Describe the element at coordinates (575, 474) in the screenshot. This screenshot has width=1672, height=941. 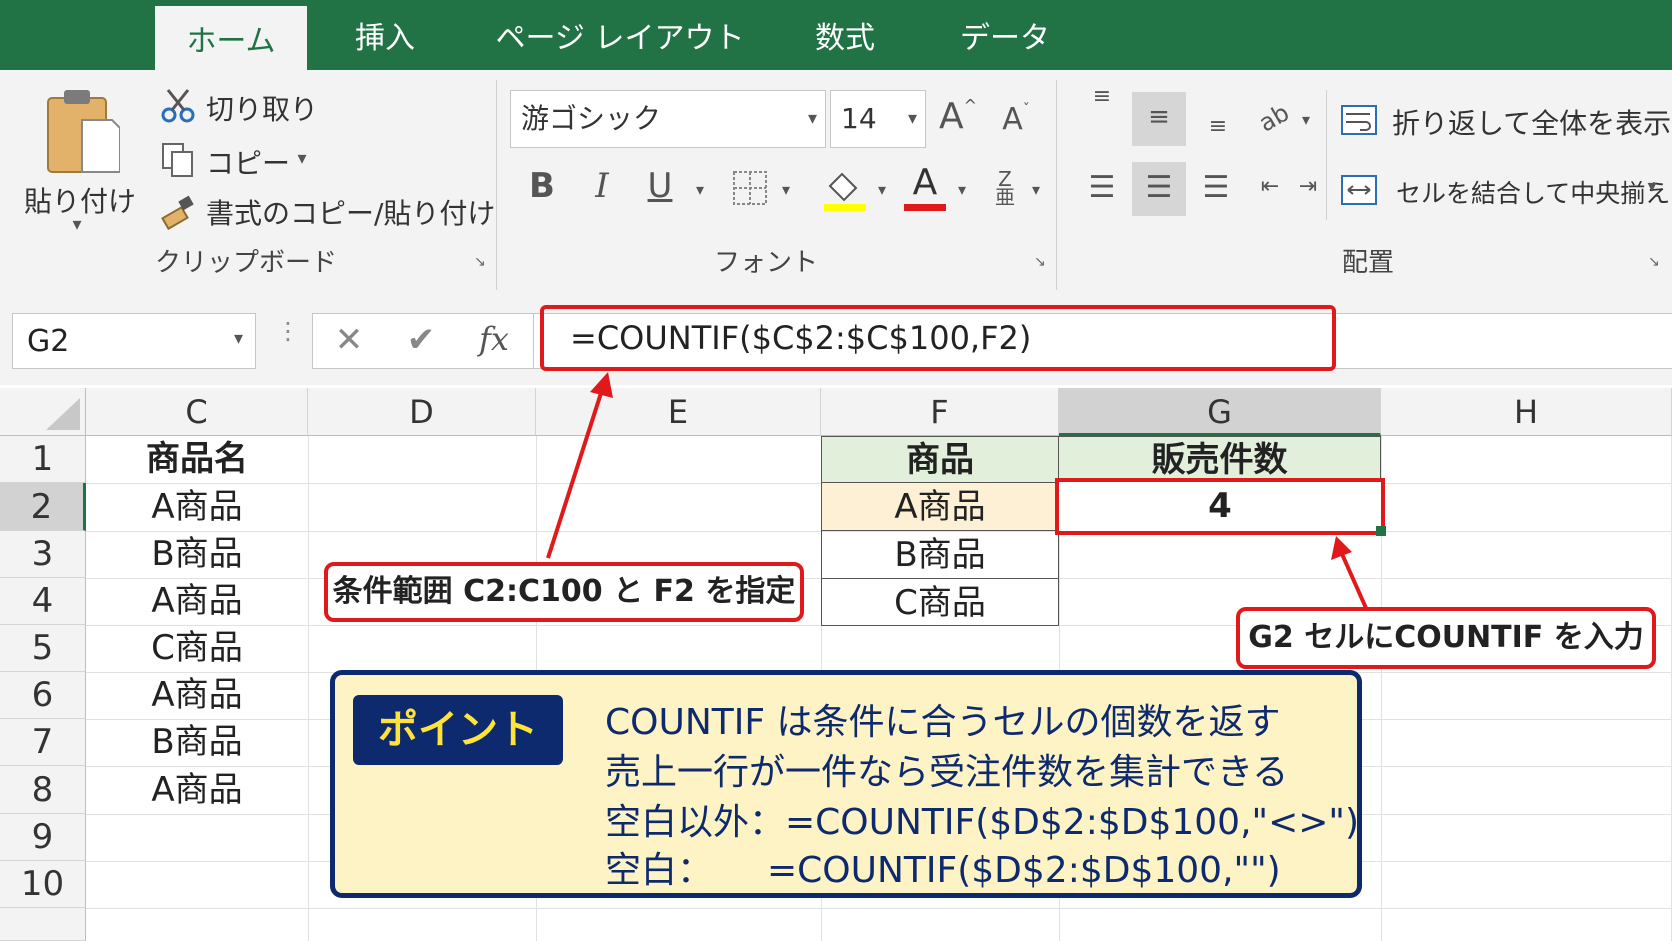
I see `arrow-to-formula` at that location.